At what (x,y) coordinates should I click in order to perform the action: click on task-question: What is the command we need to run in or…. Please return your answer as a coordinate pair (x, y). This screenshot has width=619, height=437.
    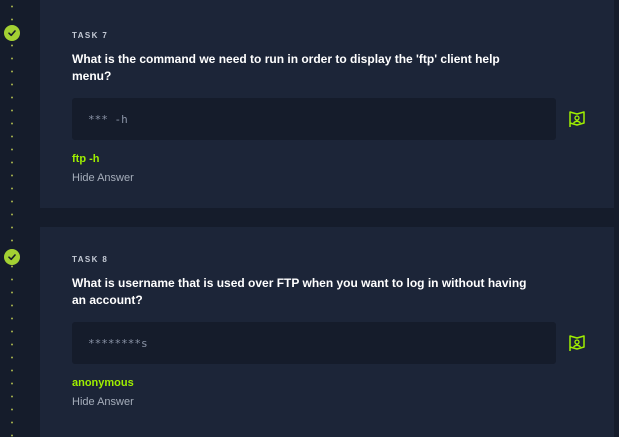
    Looking at the image, I should click on (286, 67).